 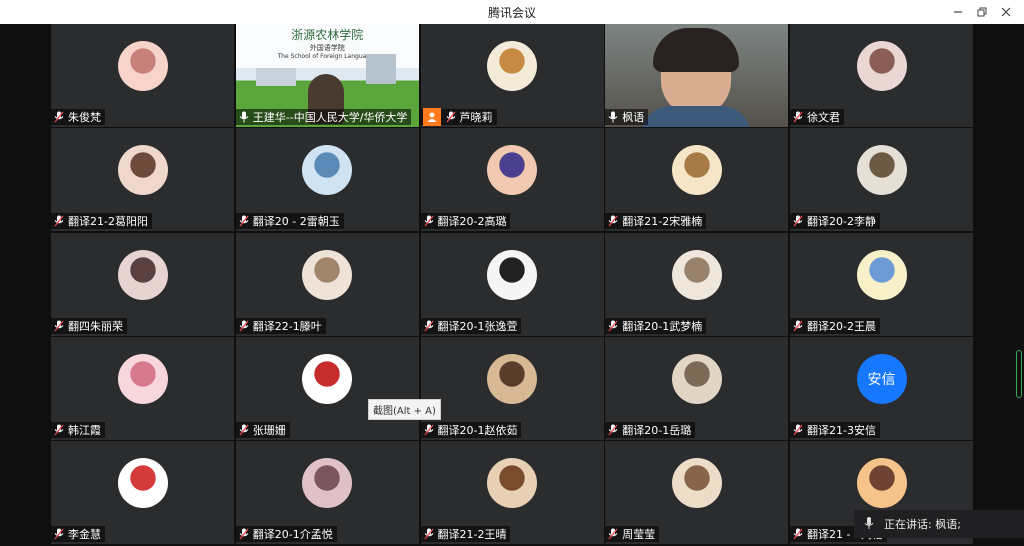 What do you see at coordinates (633, 117) in the screenshot?
I see `participant-name: 枫语` at bounding box center [633, 117].